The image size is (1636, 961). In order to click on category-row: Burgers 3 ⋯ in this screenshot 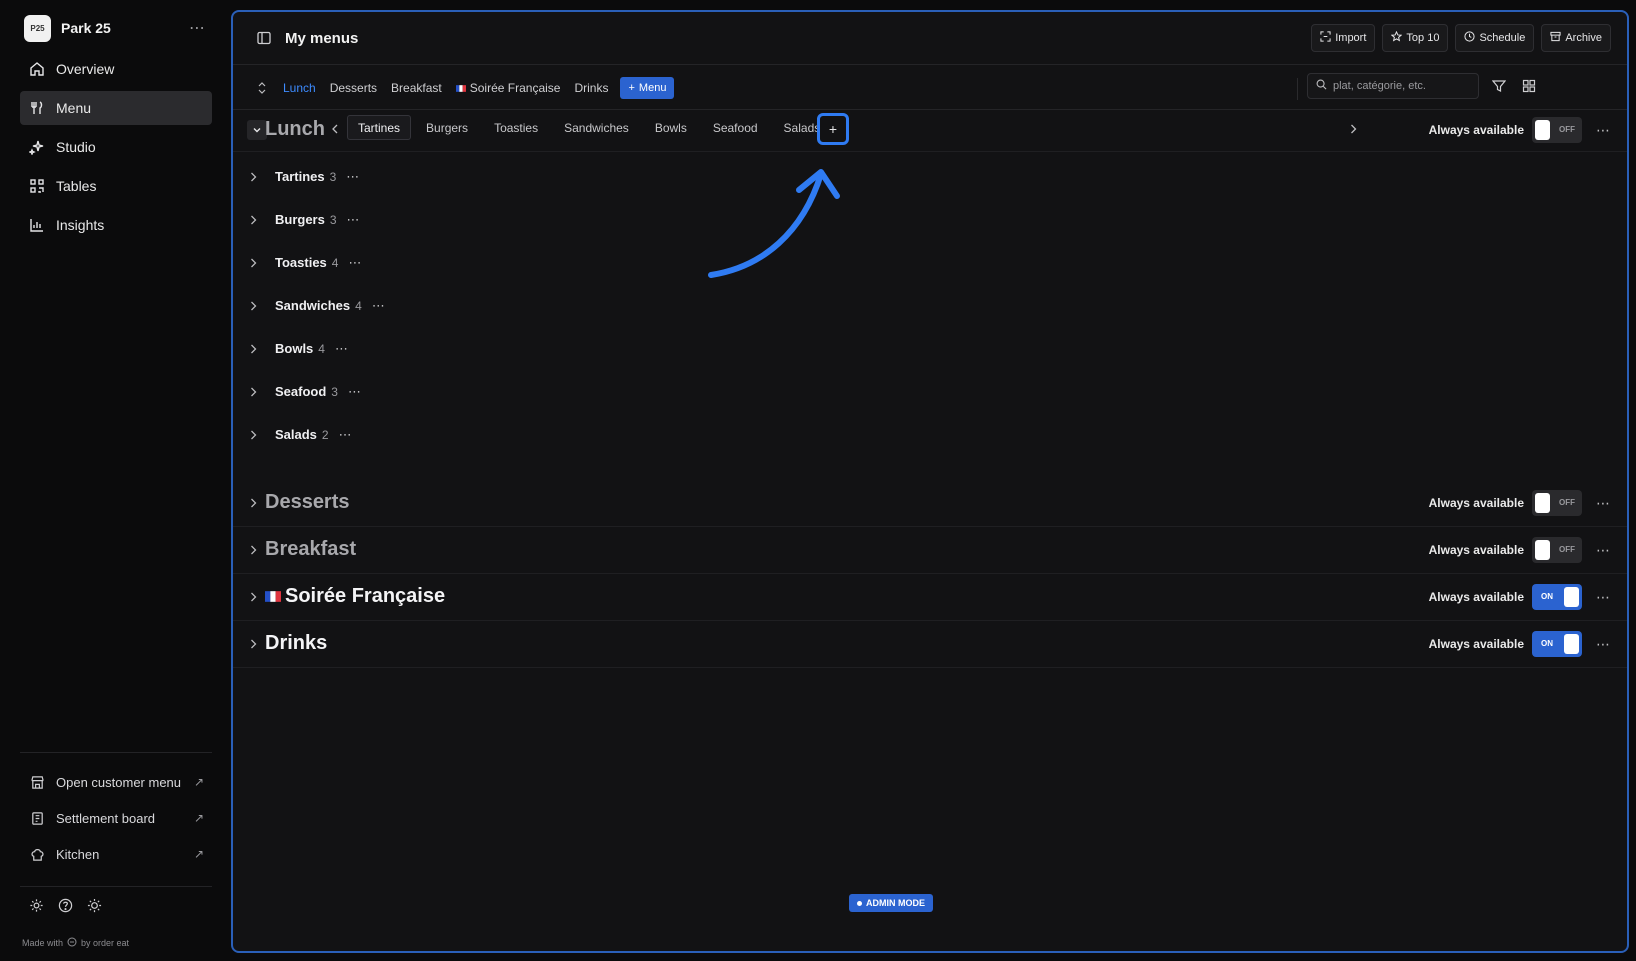, I will do `click(930, 219)`.